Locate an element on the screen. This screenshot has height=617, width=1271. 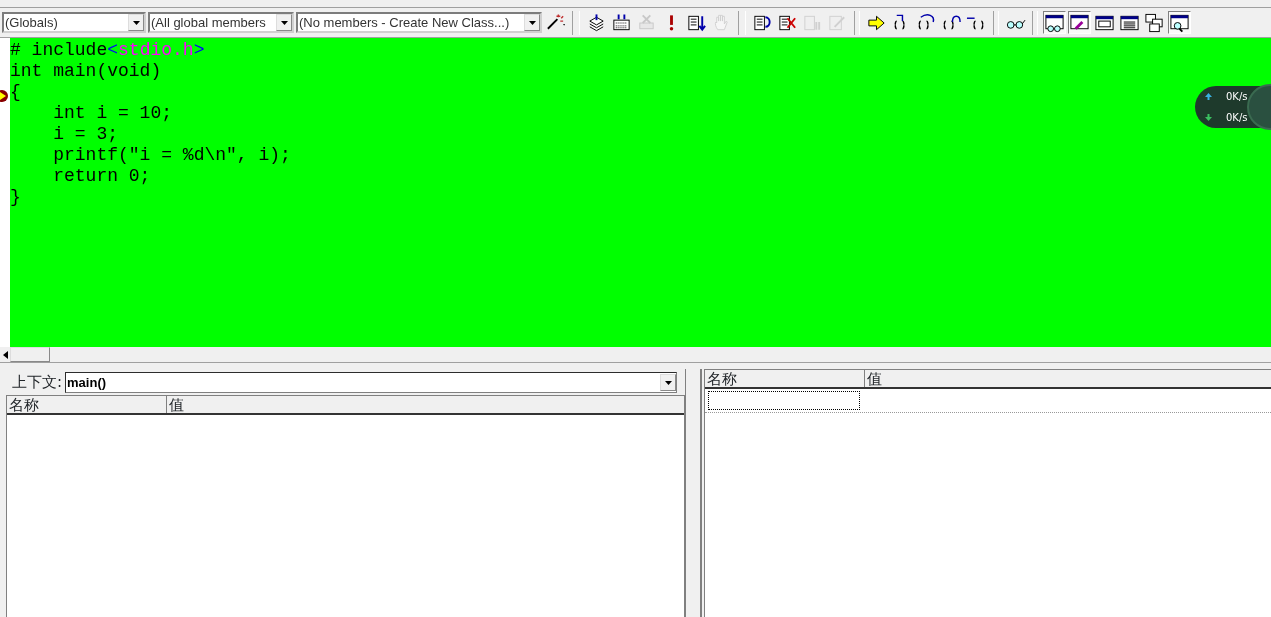
code-line: int i = 10; is located at coordinates (113, 113).